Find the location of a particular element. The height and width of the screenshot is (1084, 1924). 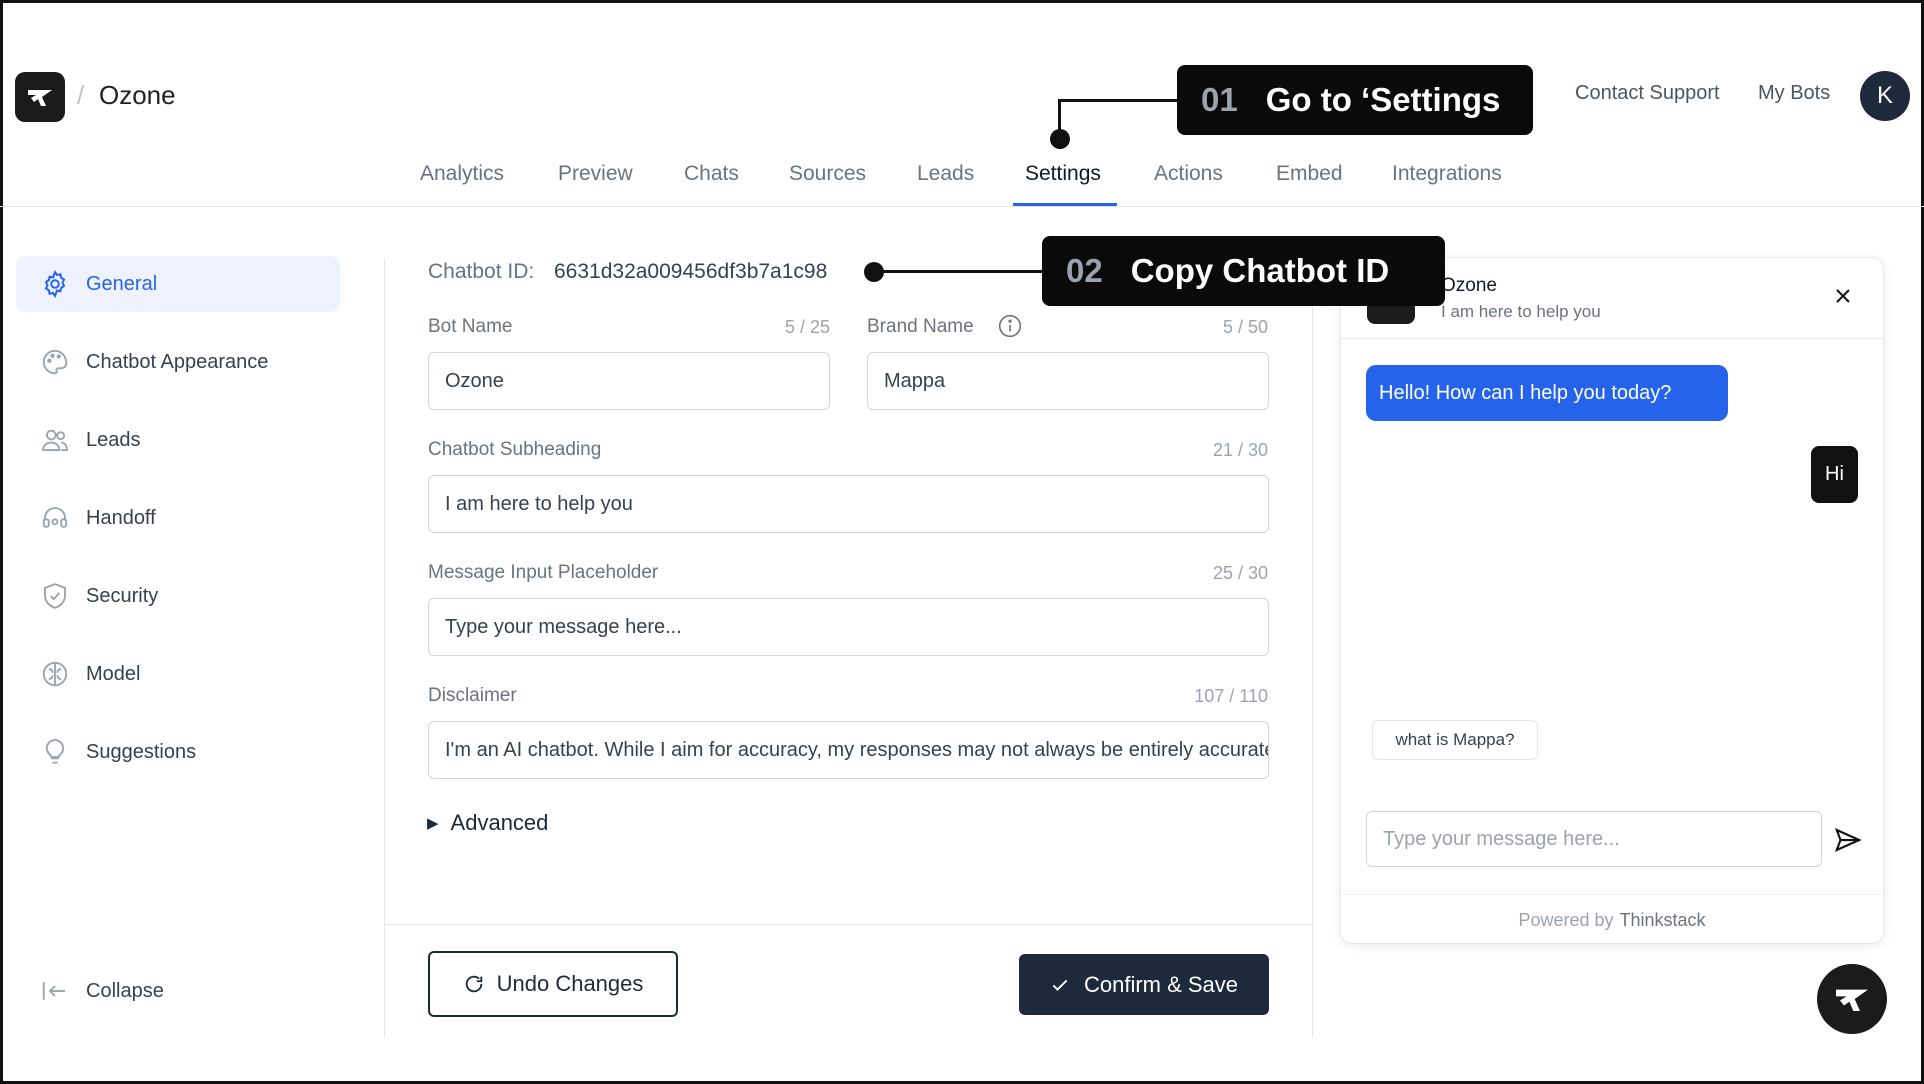

tab-integrations: Integrations is located at coordinates (1447, 174).